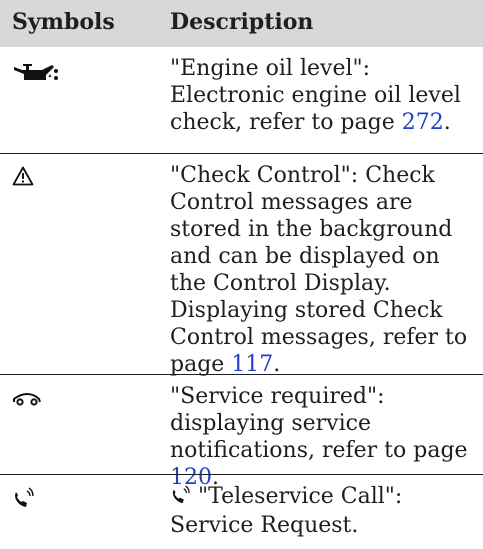  Describe the element at coordinates (63, 22) in the screenshot. I see `symbols-column-header: Symbols` at that location.